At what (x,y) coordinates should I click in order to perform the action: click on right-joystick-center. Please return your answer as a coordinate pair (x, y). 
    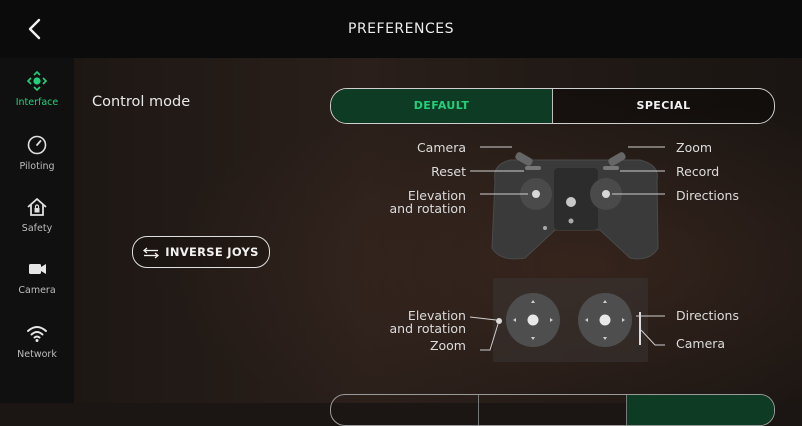
    Looking at the image, I should click on (605, 320).